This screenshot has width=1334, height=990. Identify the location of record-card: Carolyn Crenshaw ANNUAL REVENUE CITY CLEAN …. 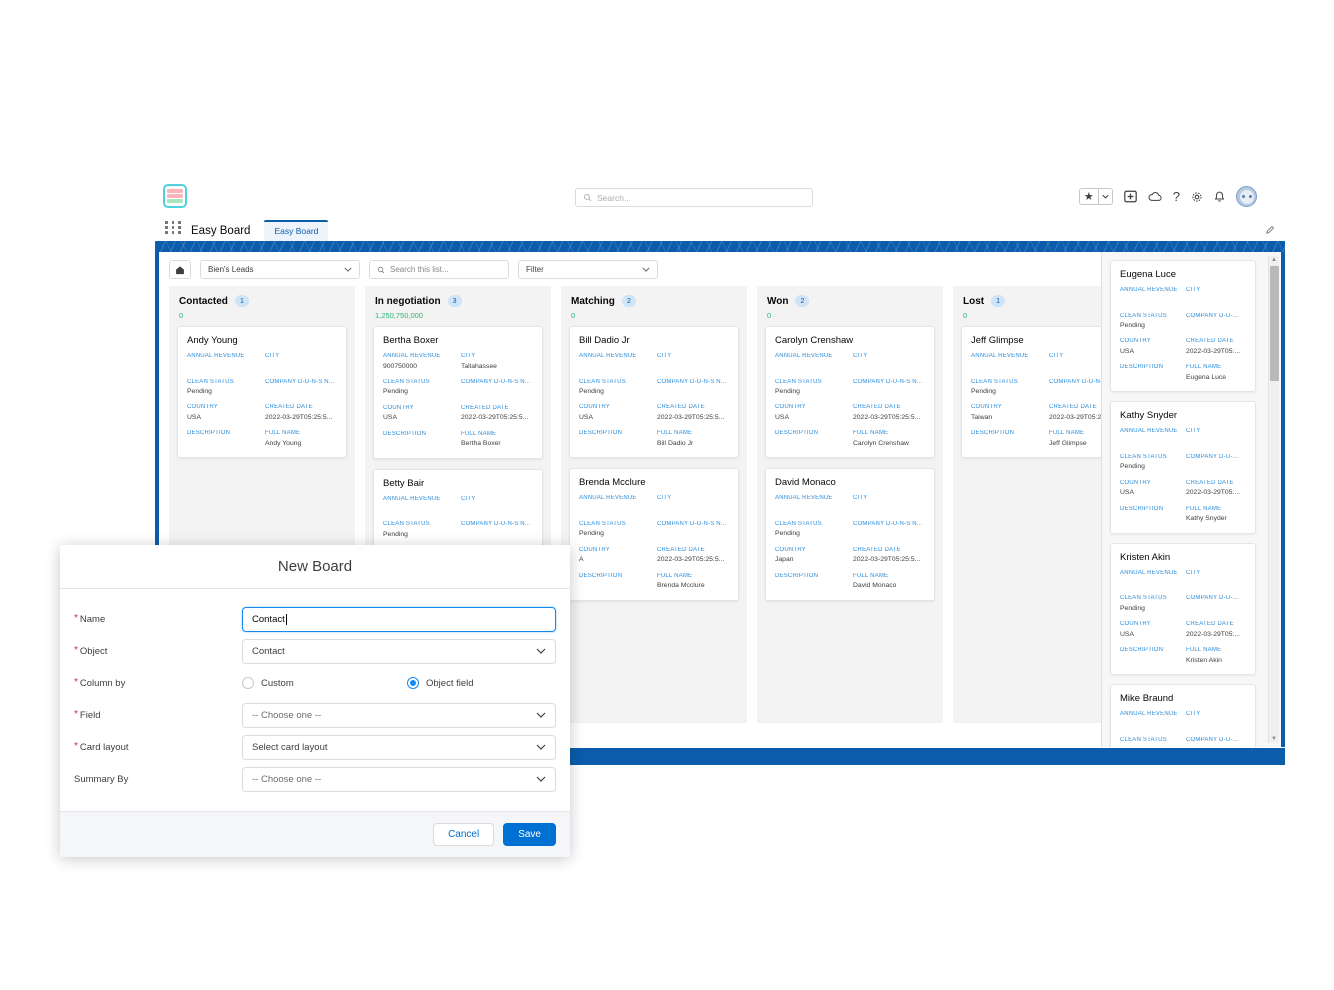
(850, 392).